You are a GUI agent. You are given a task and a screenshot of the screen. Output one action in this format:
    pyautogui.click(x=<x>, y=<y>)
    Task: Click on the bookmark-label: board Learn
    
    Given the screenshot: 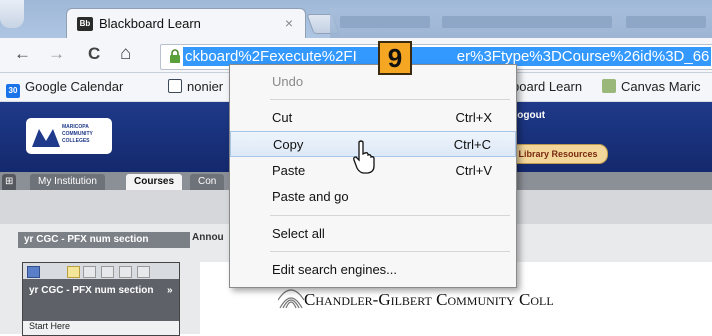 What is the action you would take?
    pyautogui.click(x=547, y=86)
    